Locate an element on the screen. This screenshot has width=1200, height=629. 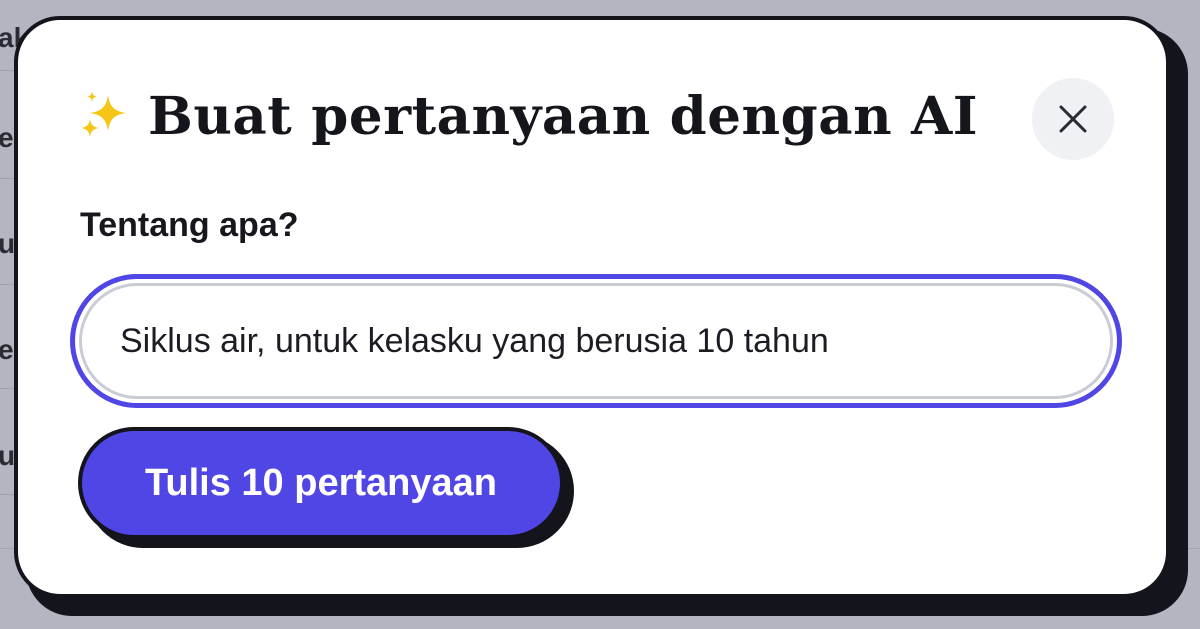
generate-questions-button: Tulis 10 pertanyaan is located at coordinates (321, 483).